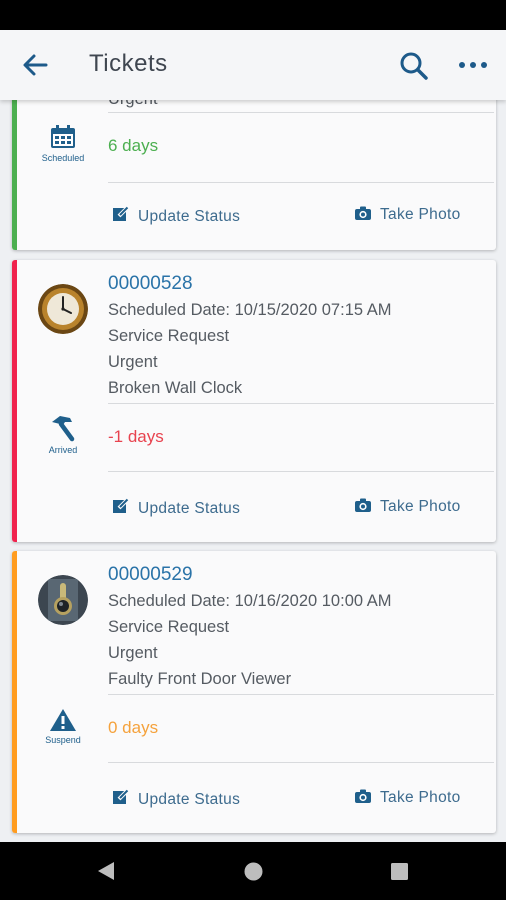 Image resolution: width=506 pixels, height=900 pixels. I want to click on door-viewer-image, so click(63, 600).